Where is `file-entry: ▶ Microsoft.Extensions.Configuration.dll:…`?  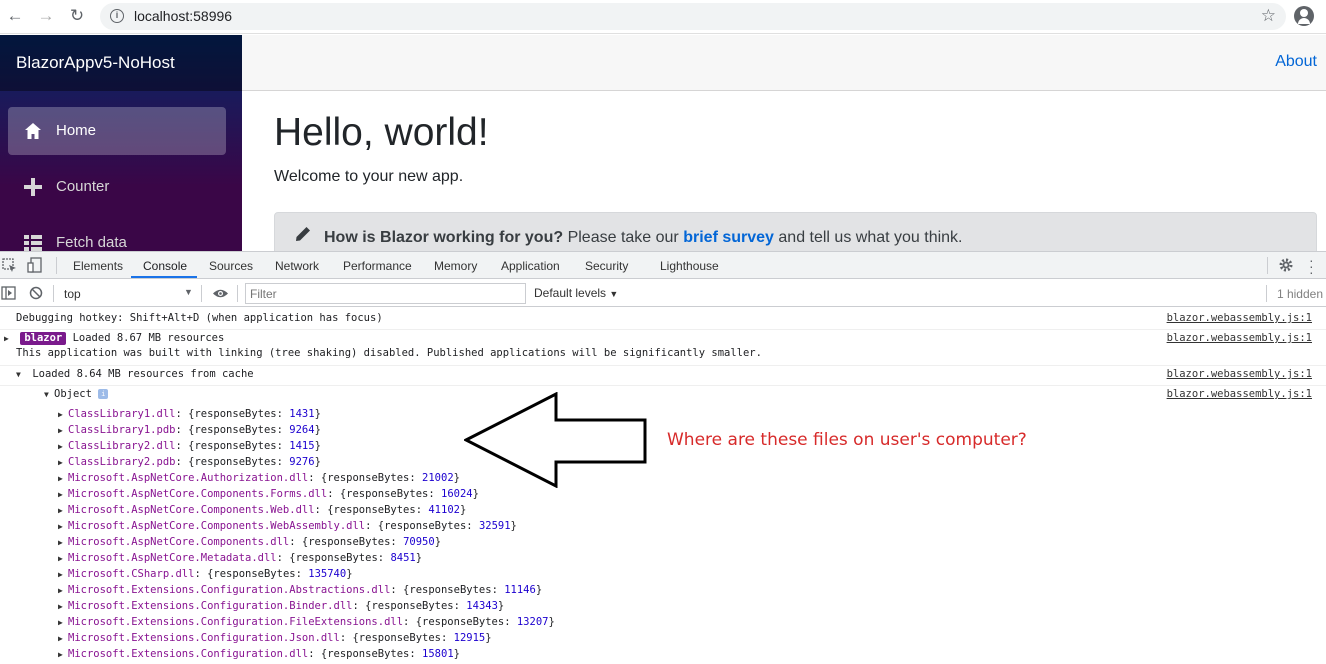 file-entry: ▶ Microsoft.Extensions.Configuration.dll:… is located at coordinates (663, 654).